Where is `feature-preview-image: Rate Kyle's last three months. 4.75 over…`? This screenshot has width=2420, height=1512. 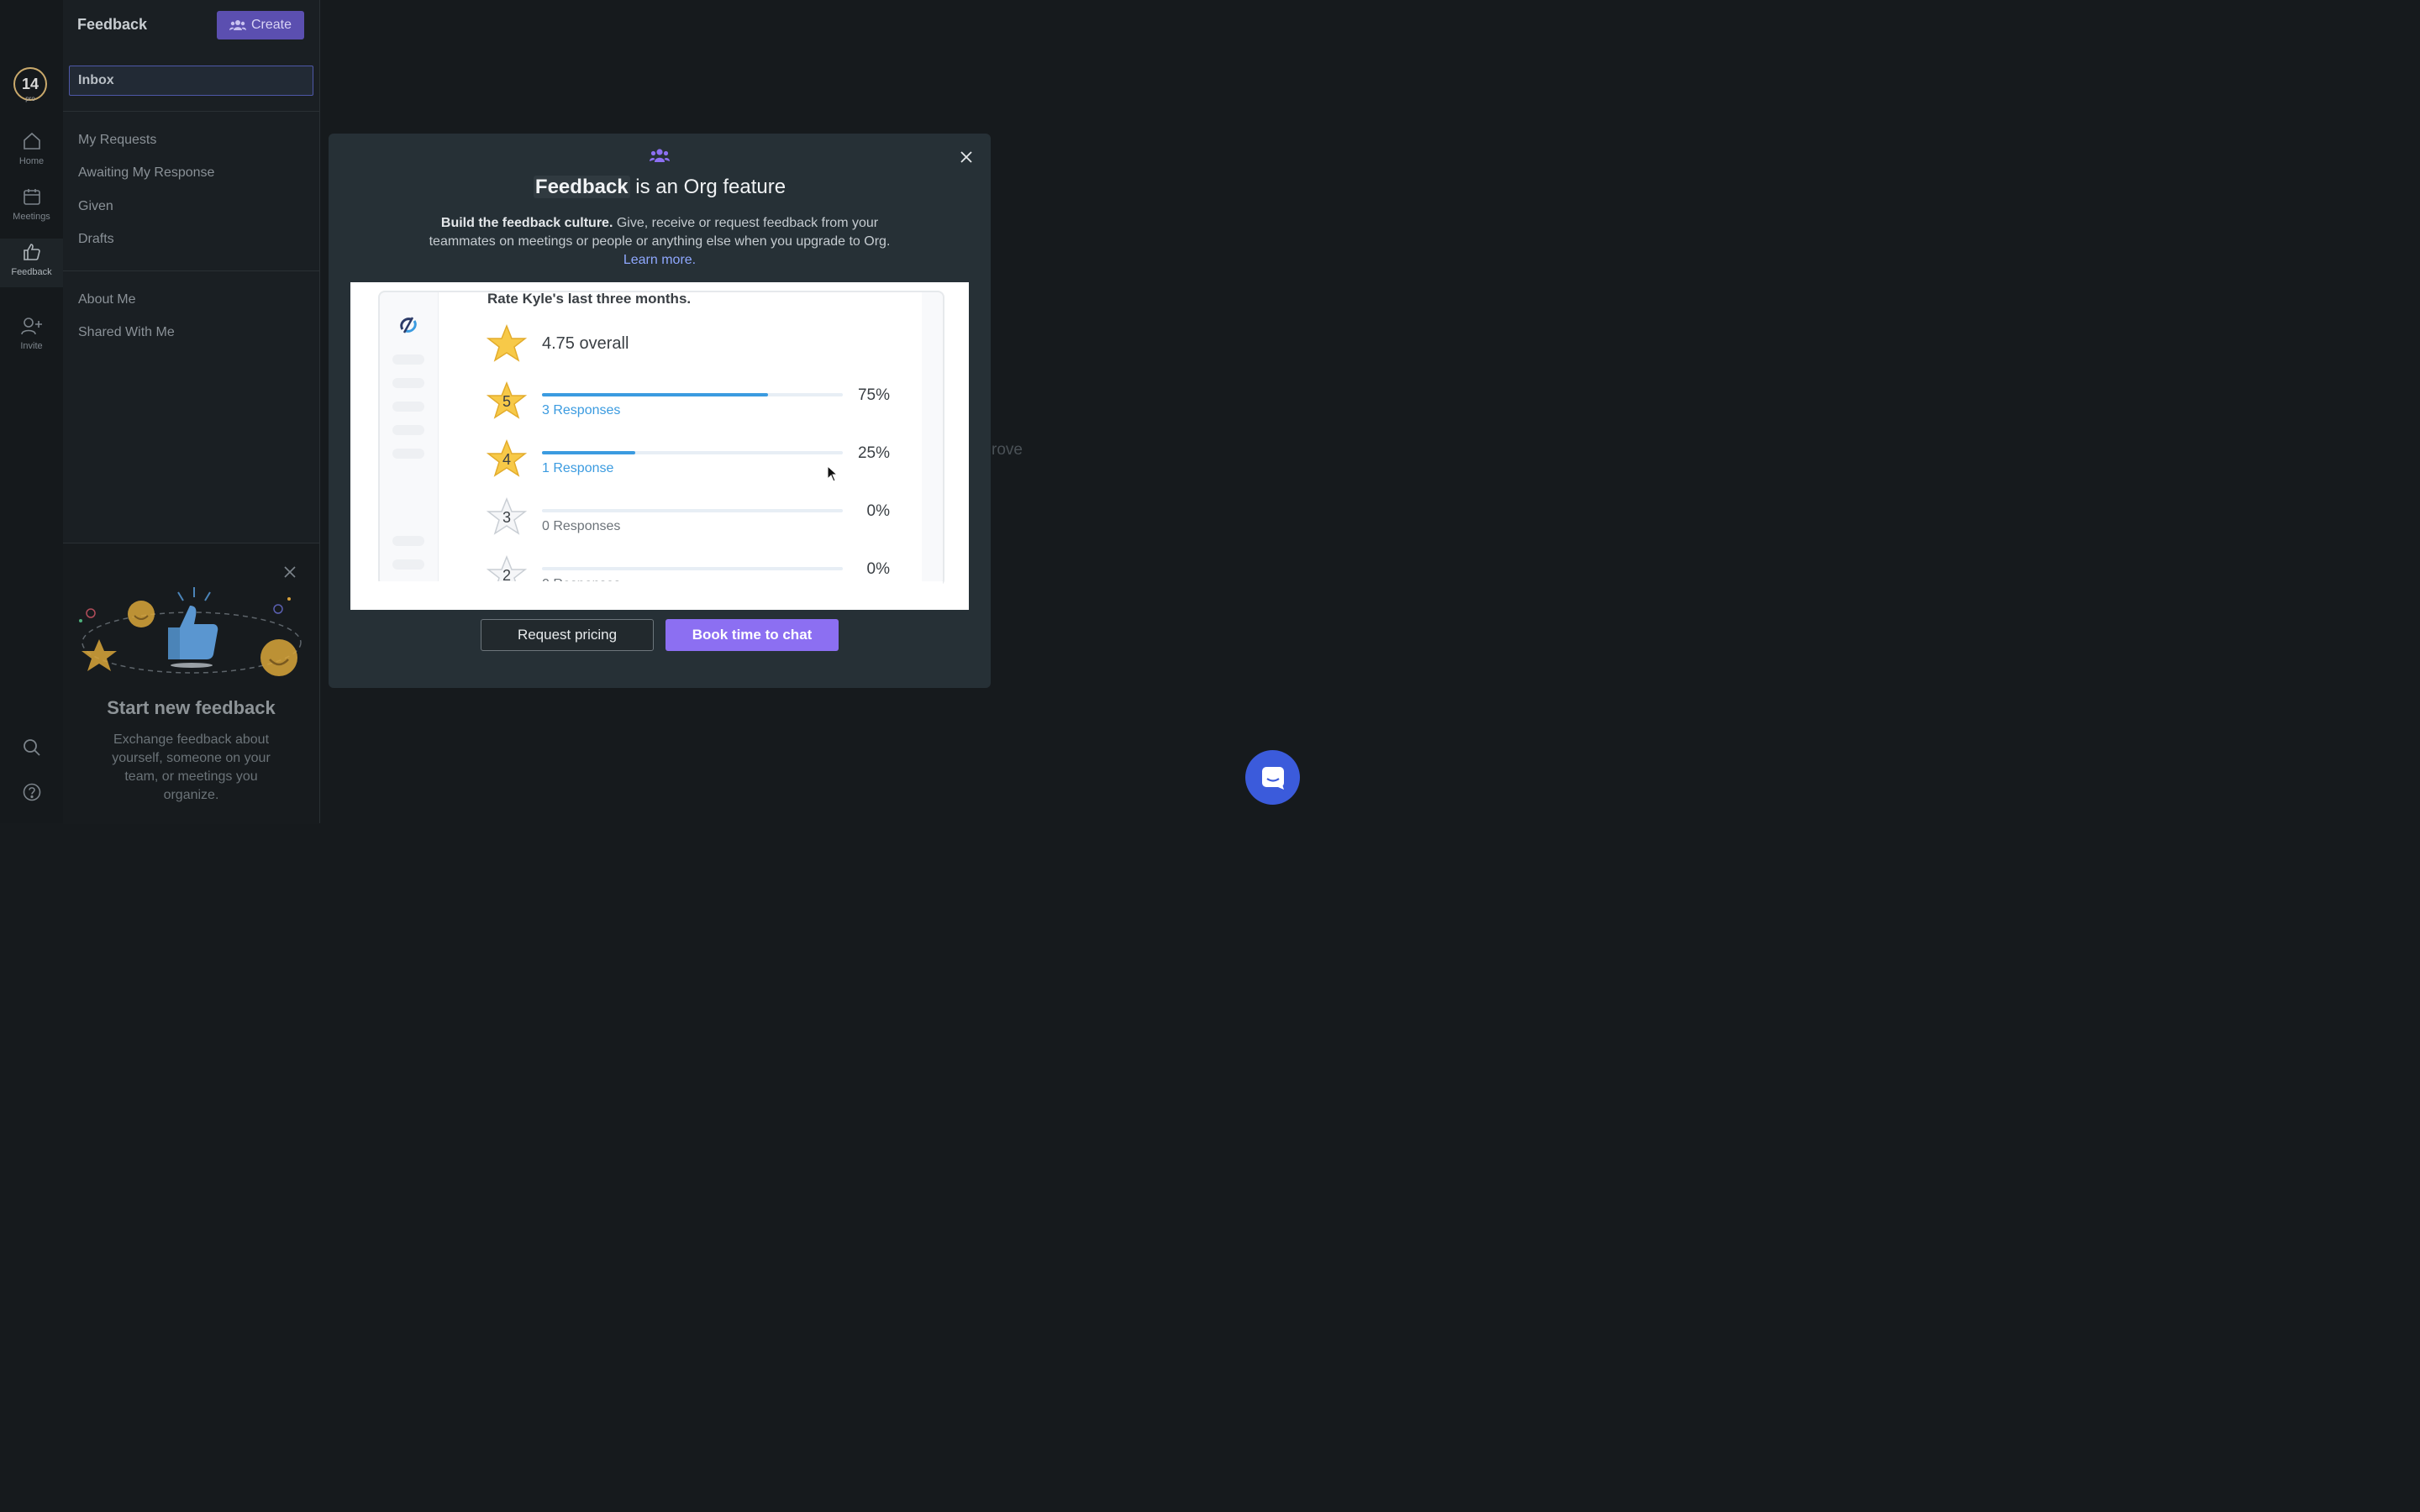
feature-preview-image: Rate Kyle's last three months. 4.75 over… is located at coordinates (659, 446).